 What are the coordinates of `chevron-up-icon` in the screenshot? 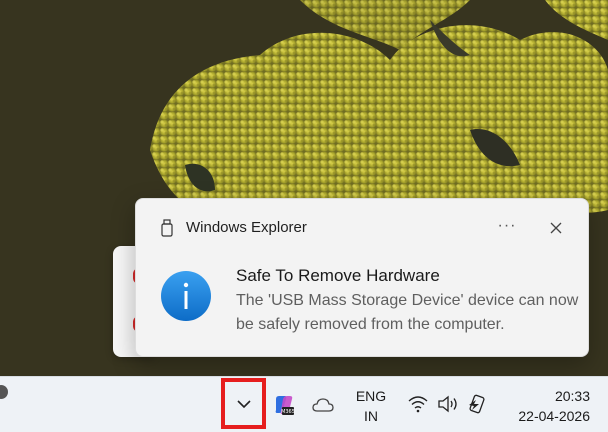 It's located at (244, 404).